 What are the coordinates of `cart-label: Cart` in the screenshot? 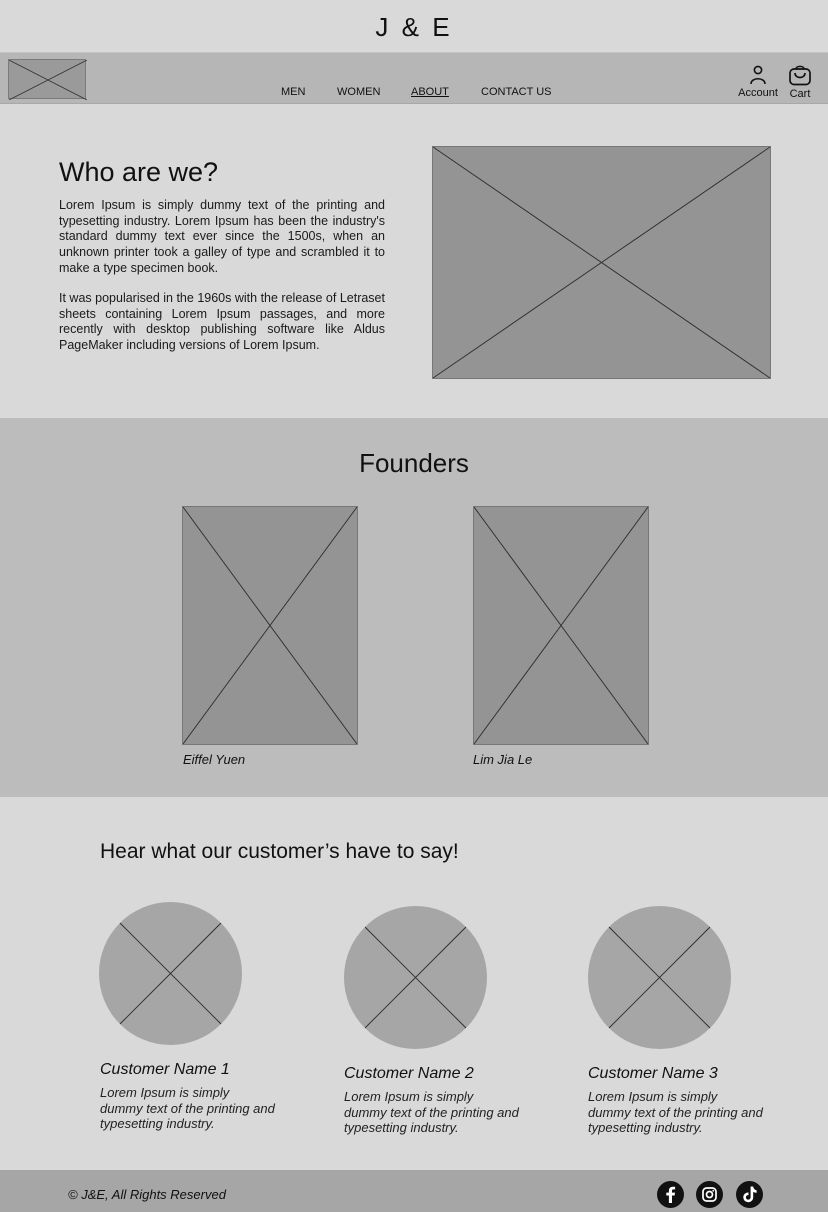 It's located at (800, 94).